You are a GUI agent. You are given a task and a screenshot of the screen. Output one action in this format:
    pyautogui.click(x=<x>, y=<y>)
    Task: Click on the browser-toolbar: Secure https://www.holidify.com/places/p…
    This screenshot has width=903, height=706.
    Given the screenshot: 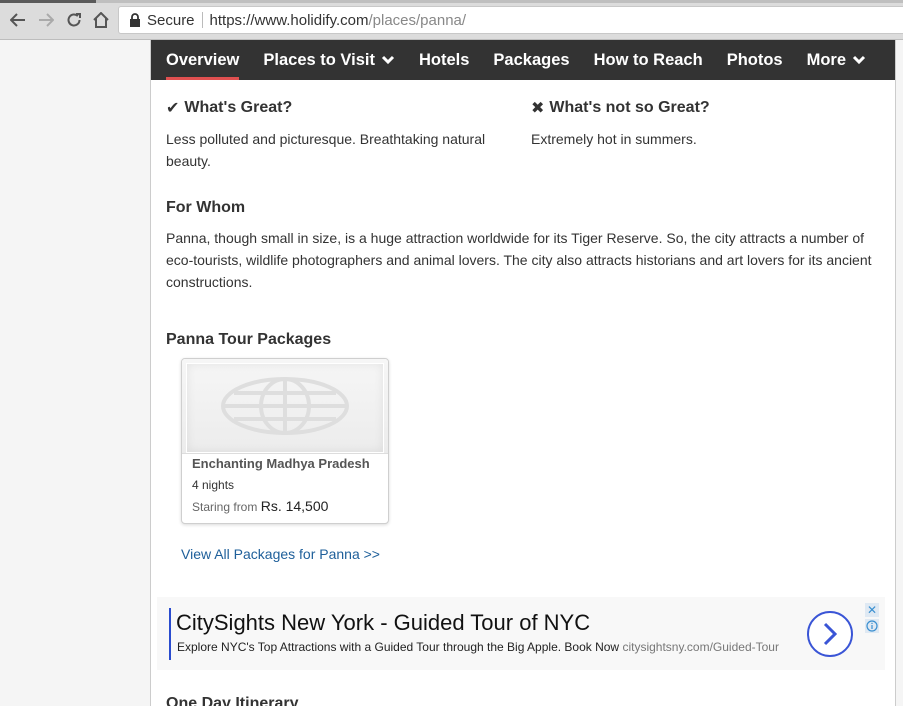 What is the action you would take?
    pyautogui.click(x=451, y=20)
    